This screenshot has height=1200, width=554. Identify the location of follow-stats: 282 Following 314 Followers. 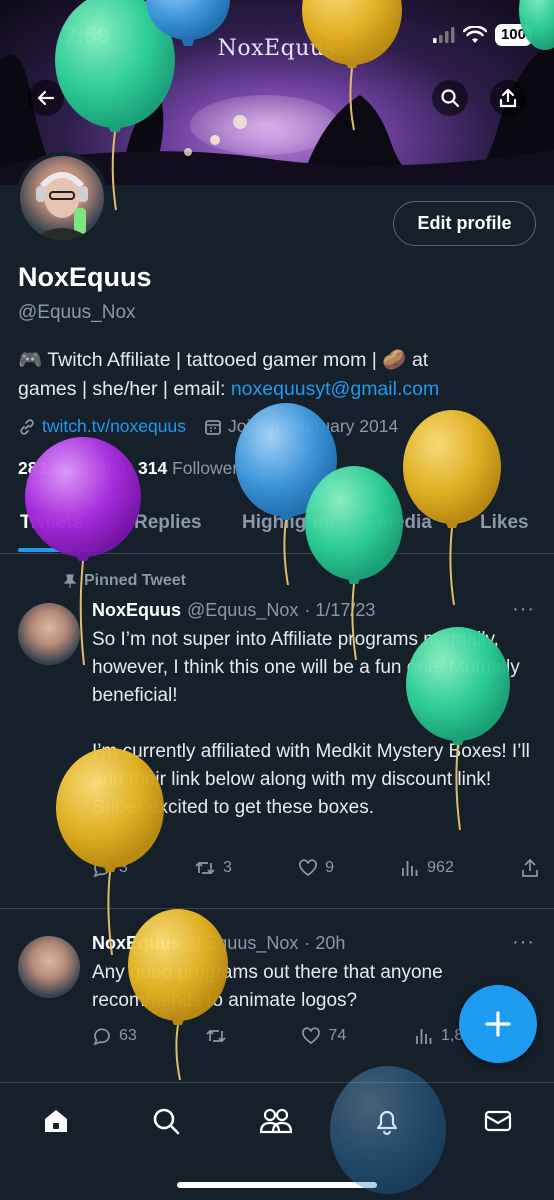
(132, 468).